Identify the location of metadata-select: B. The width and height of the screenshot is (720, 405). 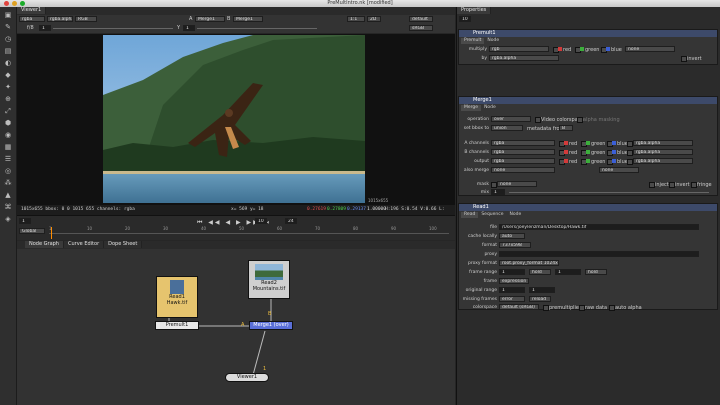
(566, 128).